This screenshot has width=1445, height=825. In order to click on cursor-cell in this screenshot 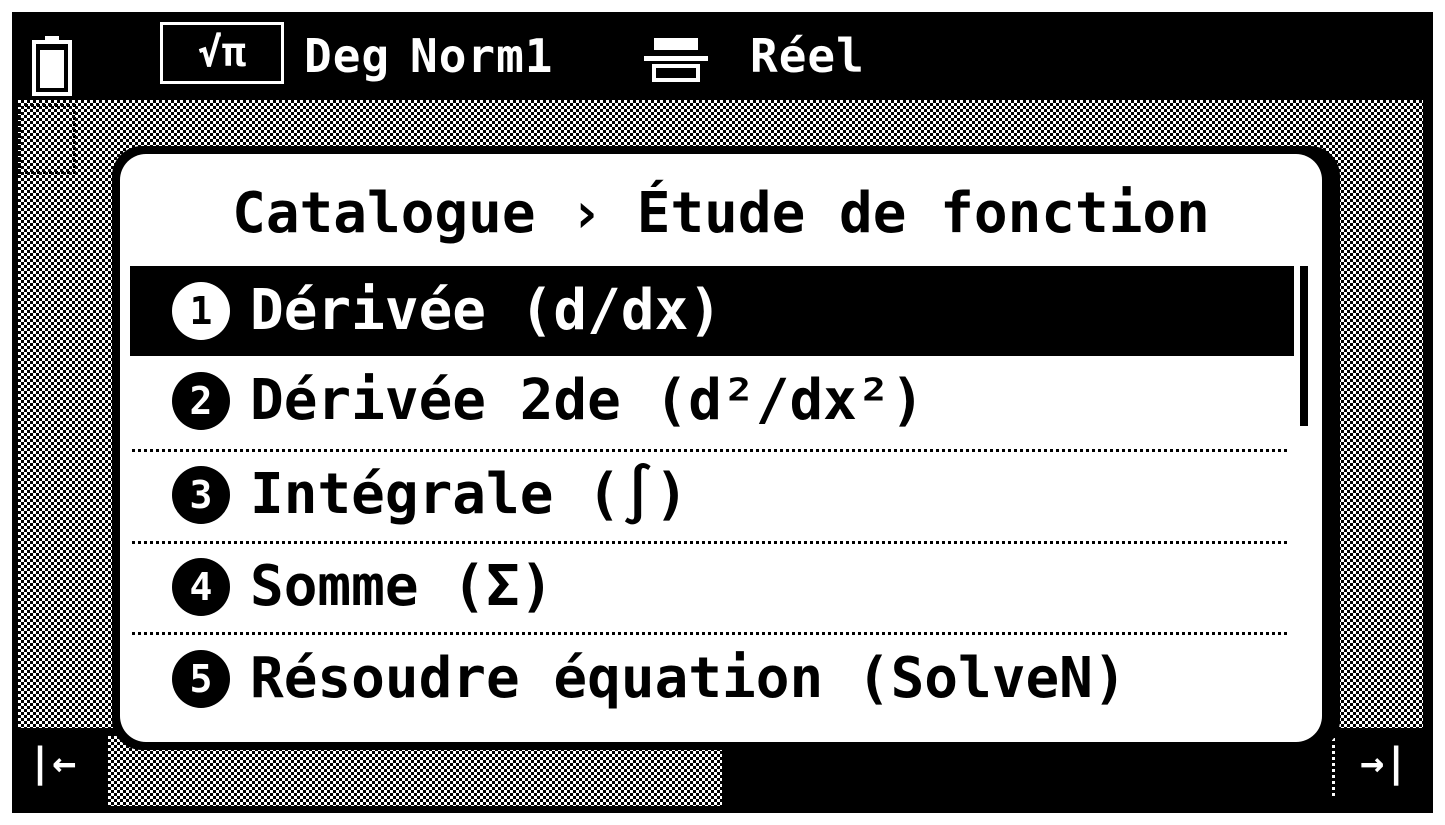, I will do `click(47, 139)`.